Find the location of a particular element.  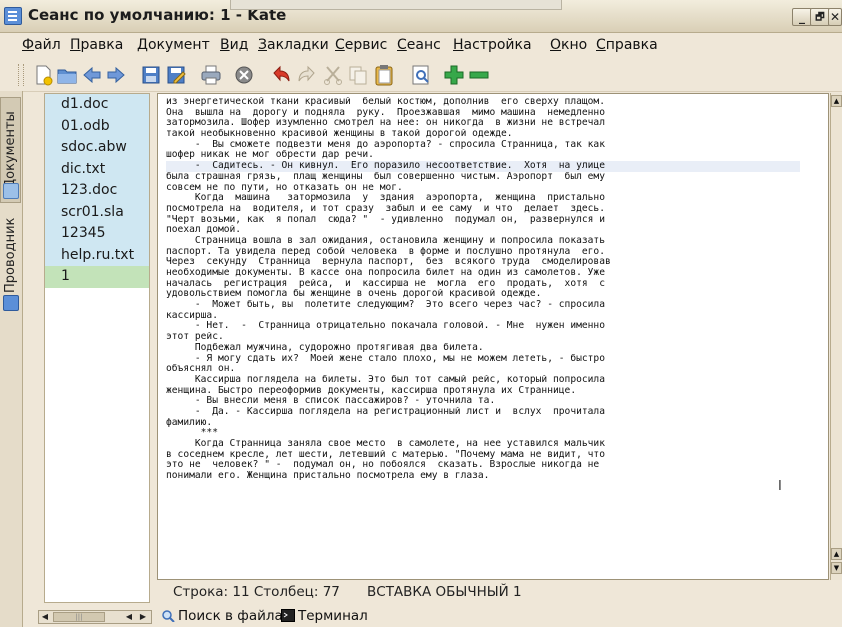

maximize-button: 🗗 is located at coordinates (820, 17).